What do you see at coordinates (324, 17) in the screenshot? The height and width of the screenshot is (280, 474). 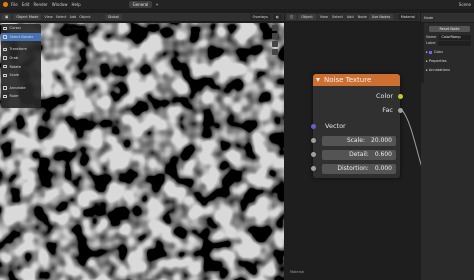 I see `node-menu-view: View` at bounding box center [324, 17].